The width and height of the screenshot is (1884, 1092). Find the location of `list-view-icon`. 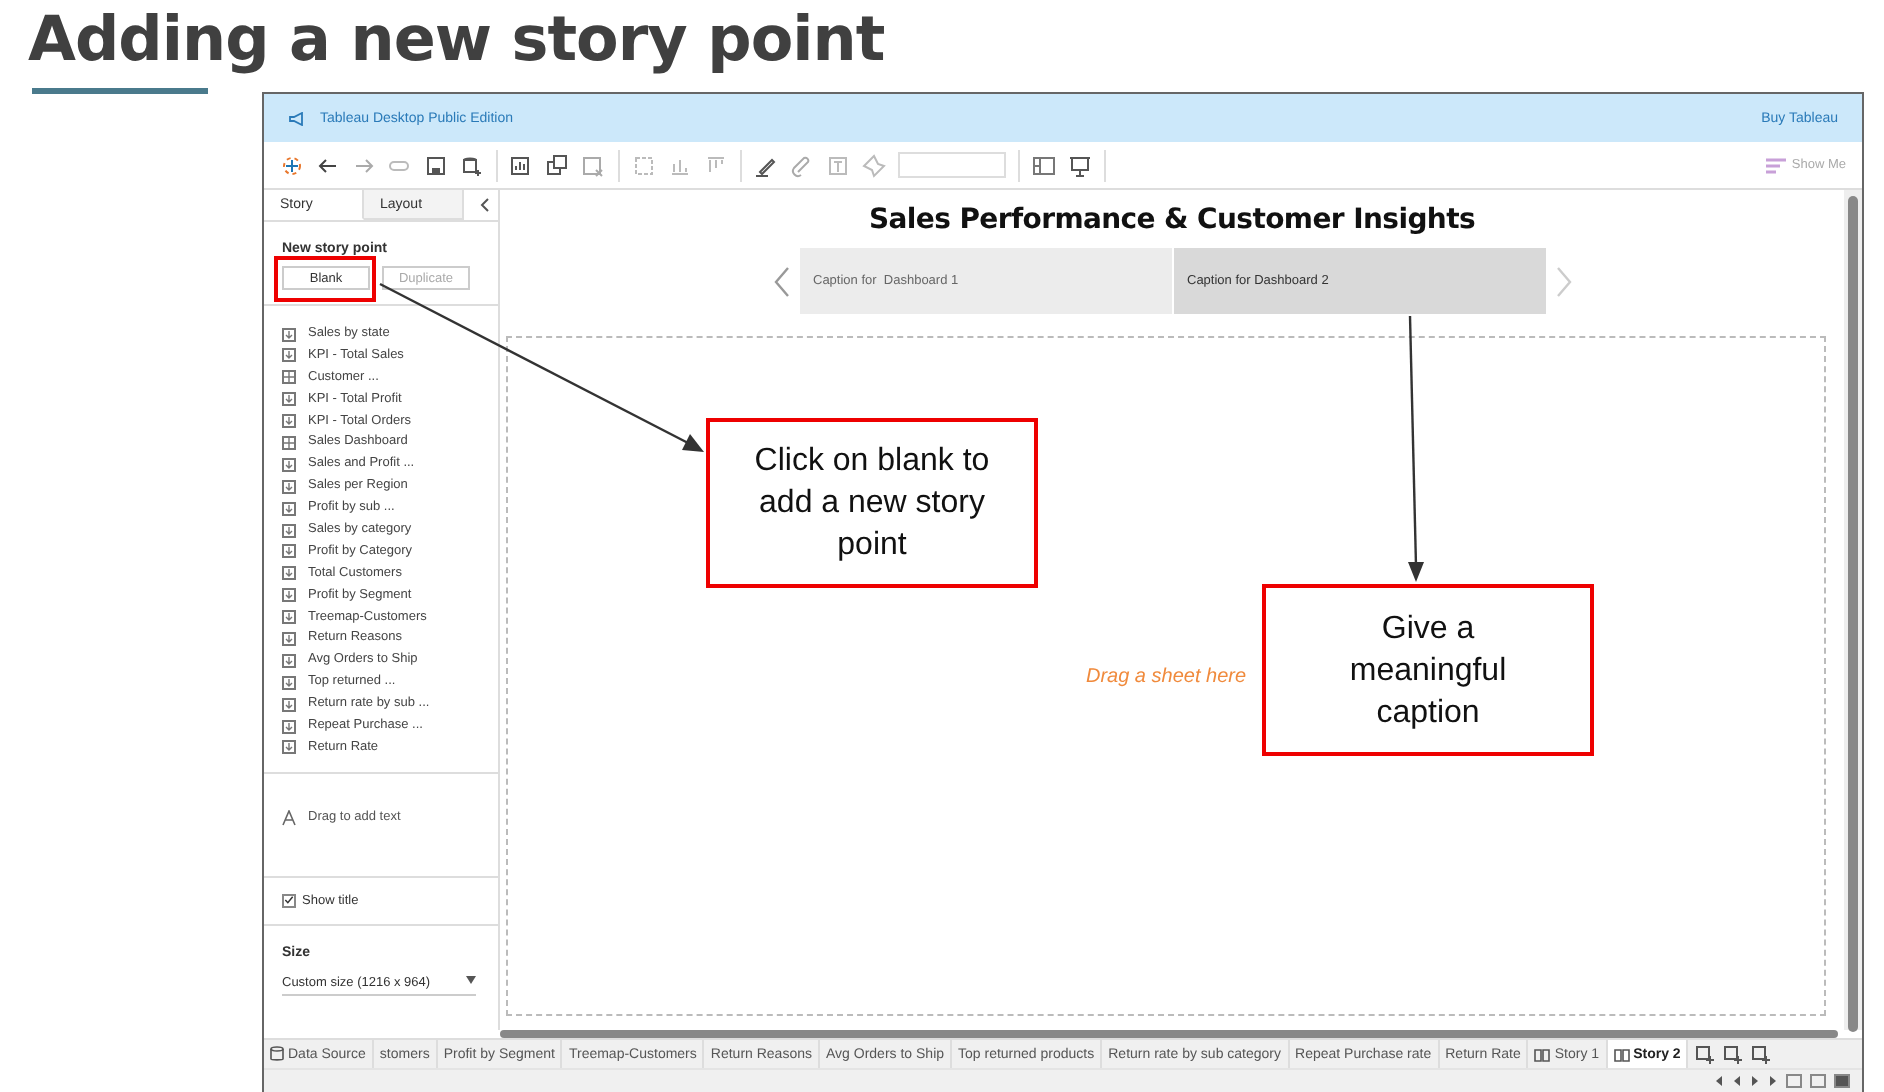

list-view-icon is located at coordinates (1818, 1081).